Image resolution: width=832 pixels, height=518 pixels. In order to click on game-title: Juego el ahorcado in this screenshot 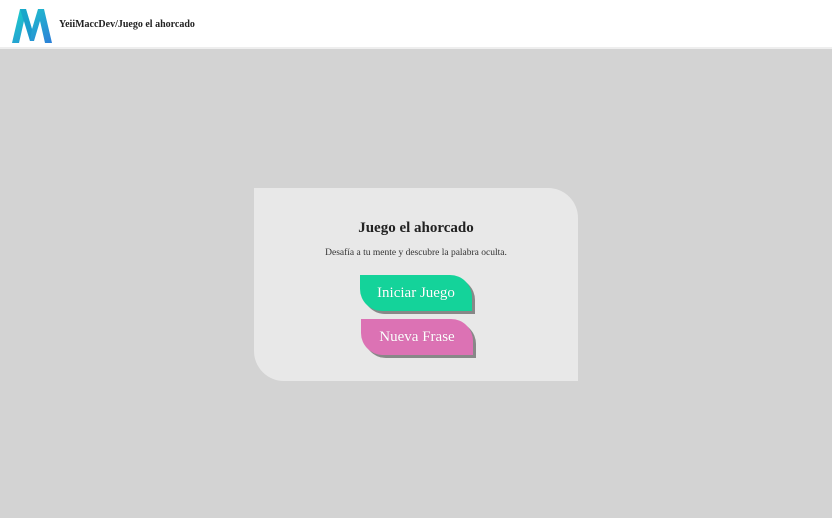, I will do `click(416, 228)`.